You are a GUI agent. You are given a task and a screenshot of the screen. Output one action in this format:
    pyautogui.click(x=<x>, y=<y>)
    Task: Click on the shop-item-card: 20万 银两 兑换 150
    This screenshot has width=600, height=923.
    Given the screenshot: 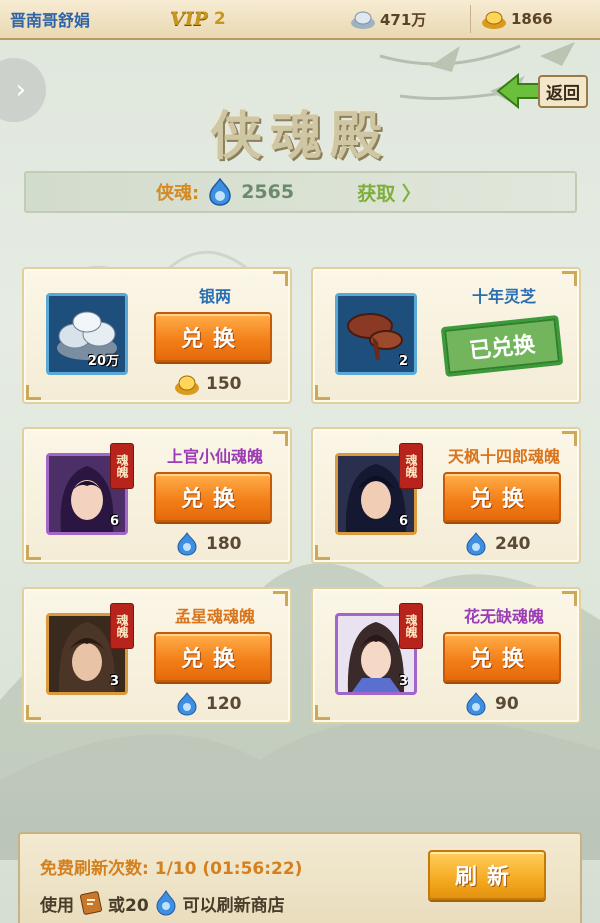 What is the action you would take?
    pyautogui.click(x=157, y=335)
    